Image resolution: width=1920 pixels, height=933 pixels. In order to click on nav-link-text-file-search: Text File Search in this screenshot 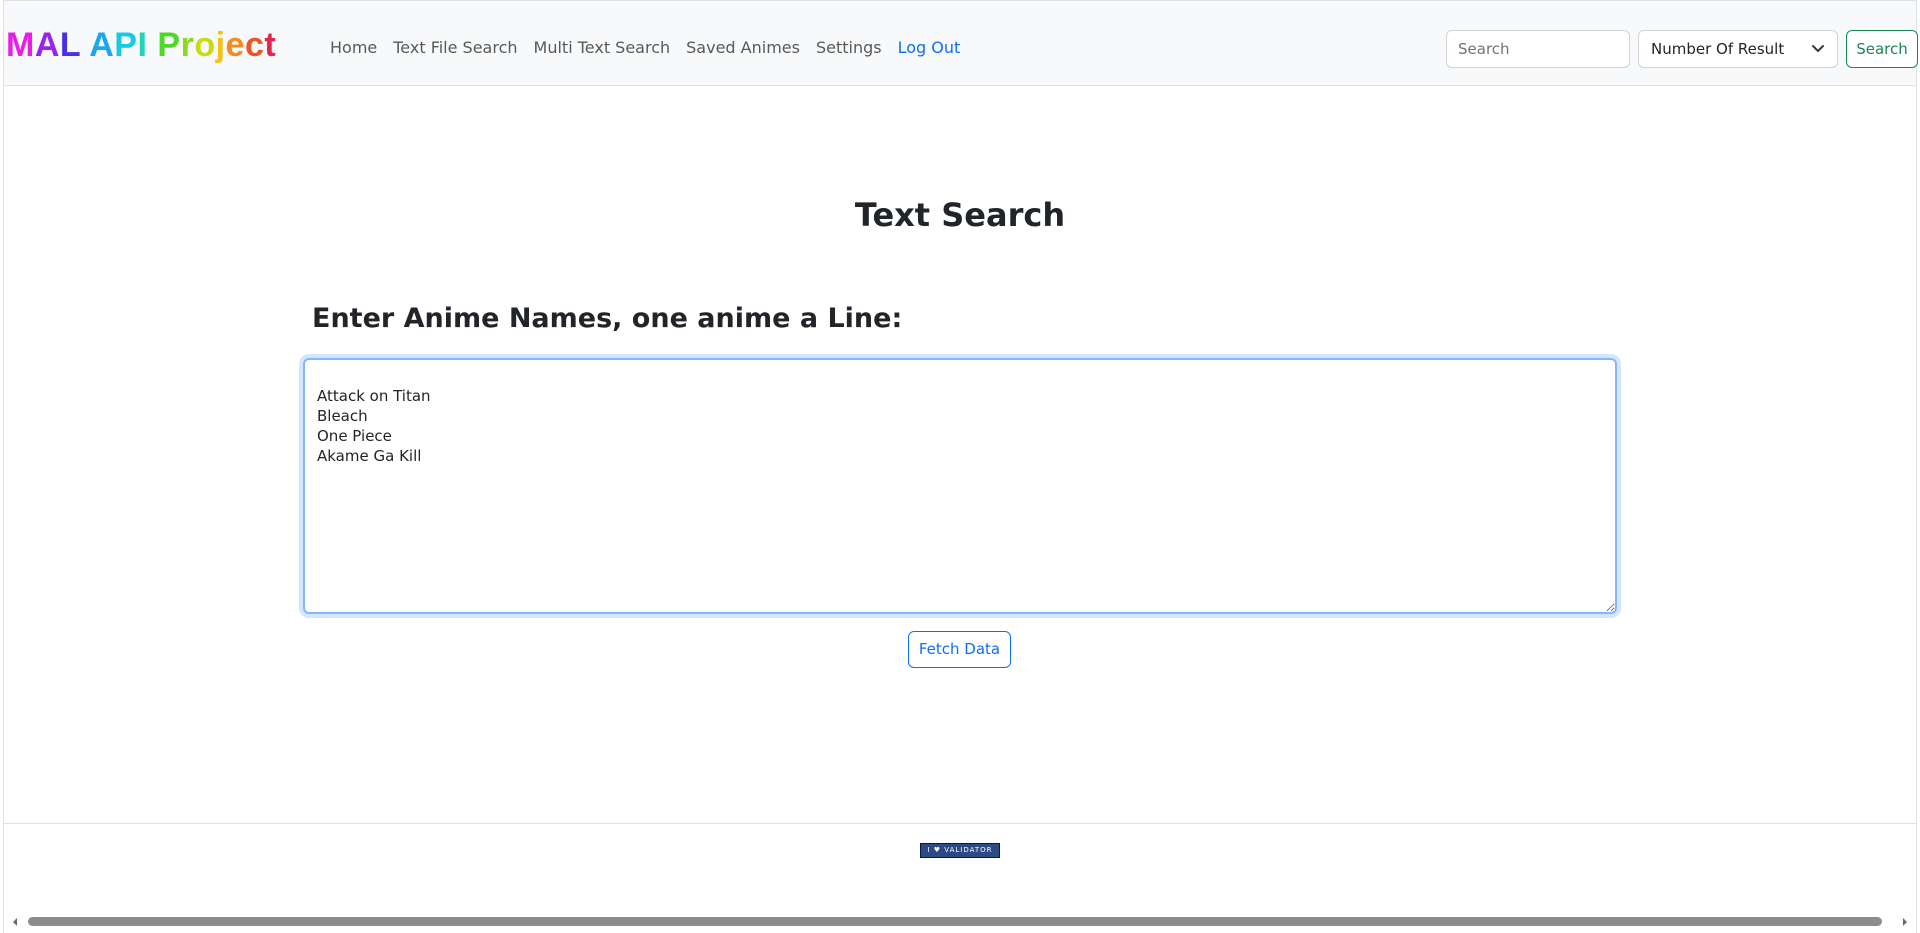, I will do `click(455, 48)`.